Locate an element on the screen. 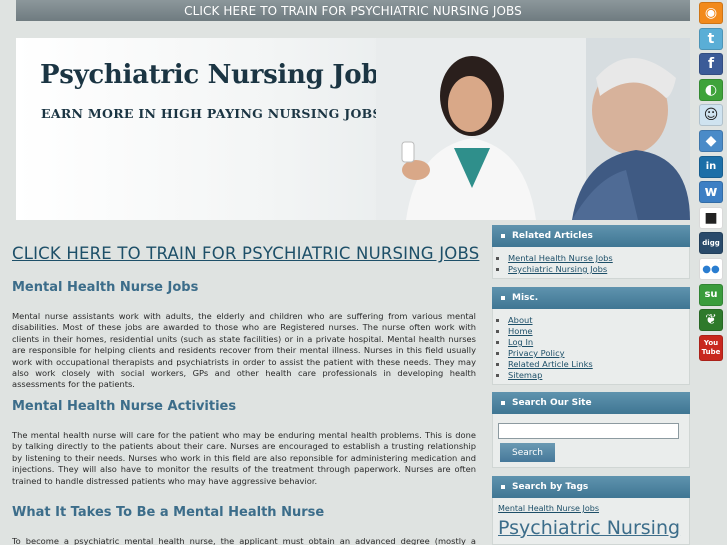 This screenshot has width=727, height=545. windows-live-icon: w is located at coordinates (711, 192).